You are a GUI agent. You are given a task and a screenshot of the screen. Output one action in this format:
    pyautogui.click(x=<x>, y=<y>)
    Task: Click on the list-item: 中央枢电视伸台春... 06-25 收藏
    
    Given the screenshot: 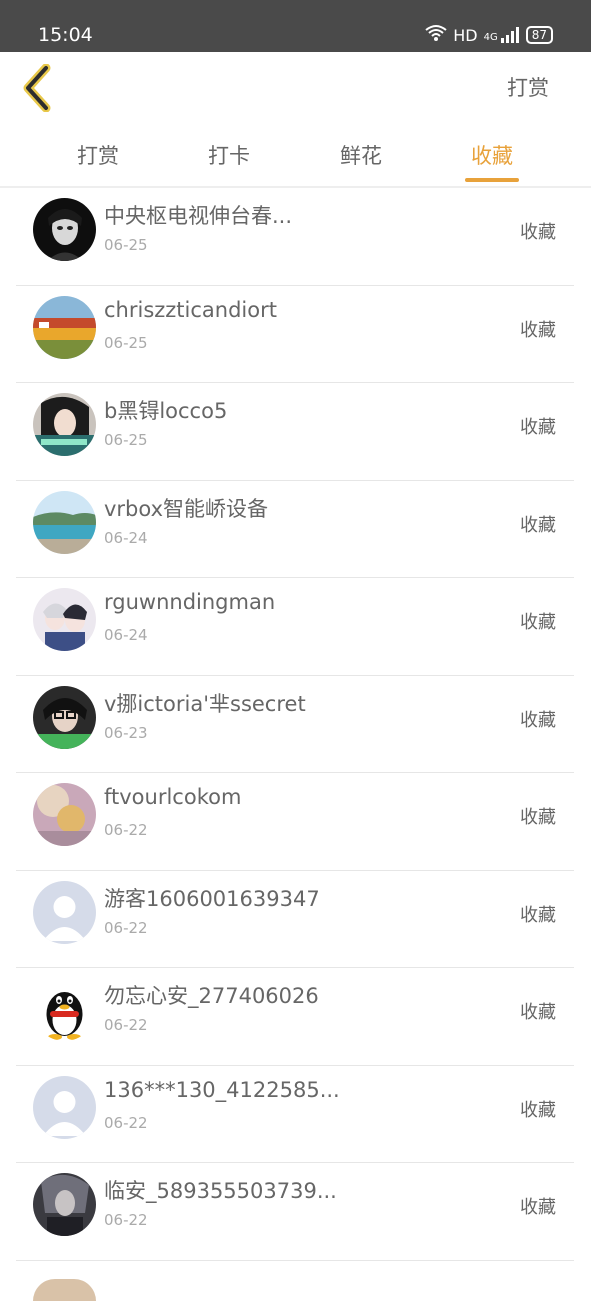 What is the action you would take?
    pyautogui.click(x=295, y=237)
    